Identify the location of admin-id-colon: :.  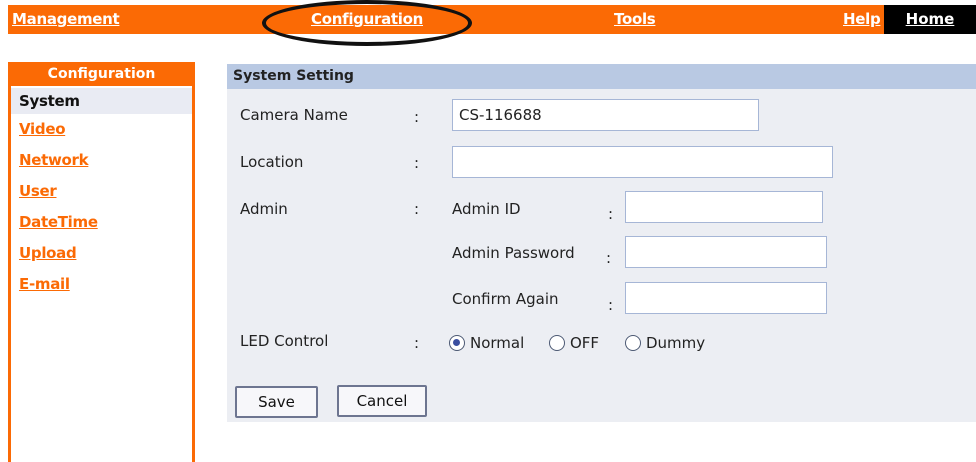
(611, 214).